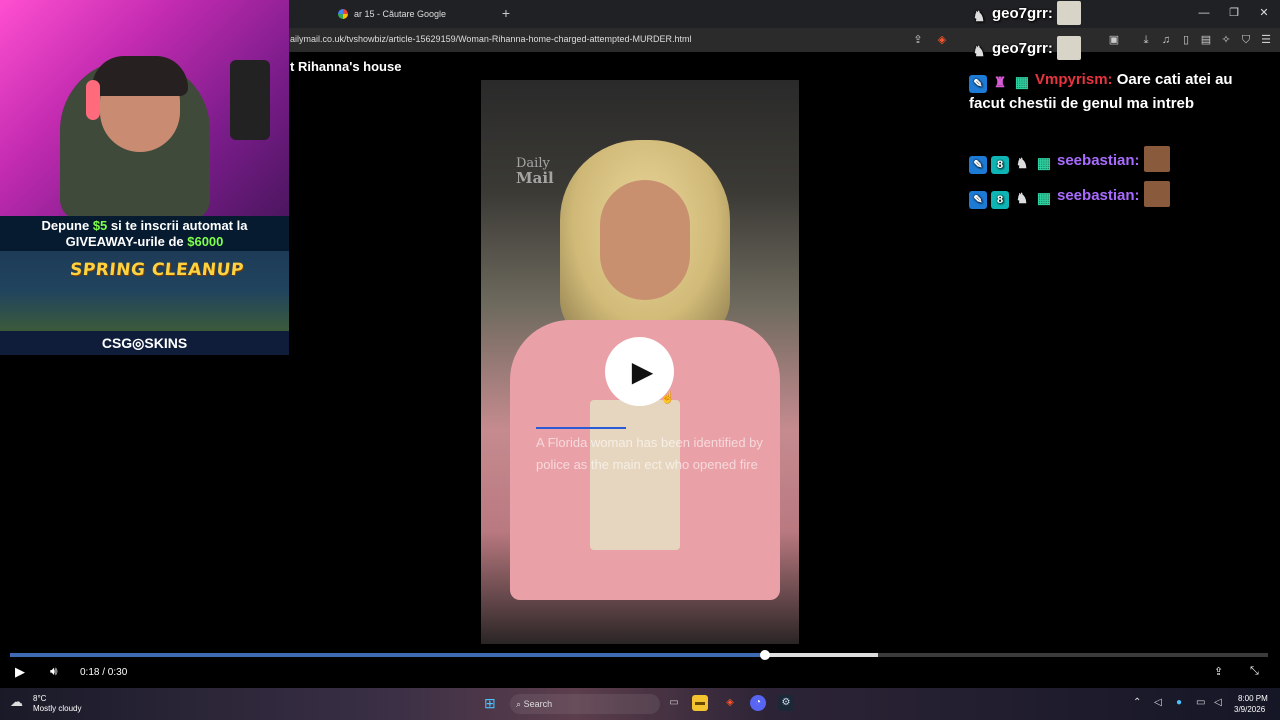 The height and width of the screenshot is (720, 1280). What do you see at coordinates (700, 703) in the screenshot?
I see `file-explorer-icon: ▬` at bounding box center [700, 703].